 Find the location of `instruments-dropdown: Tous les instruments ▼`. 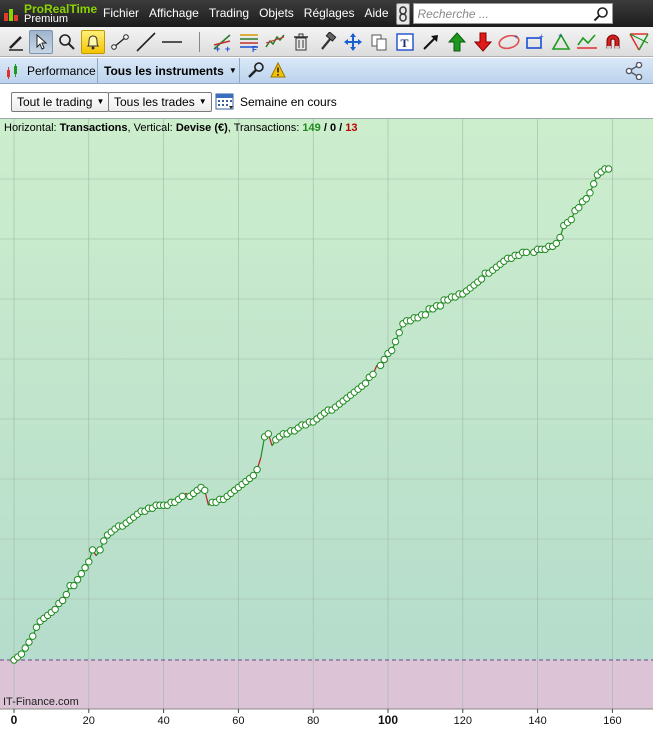

instruments-dropdown: Tous les instruments ▼ is located at coordinates (169, 70).